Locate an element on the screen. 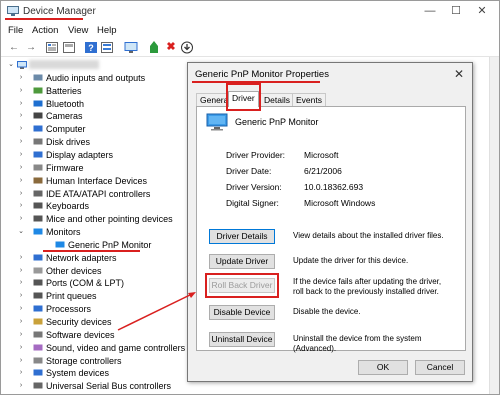  tree-item-label: Ports (COM & LPT) is located at coordinates (85, 283).